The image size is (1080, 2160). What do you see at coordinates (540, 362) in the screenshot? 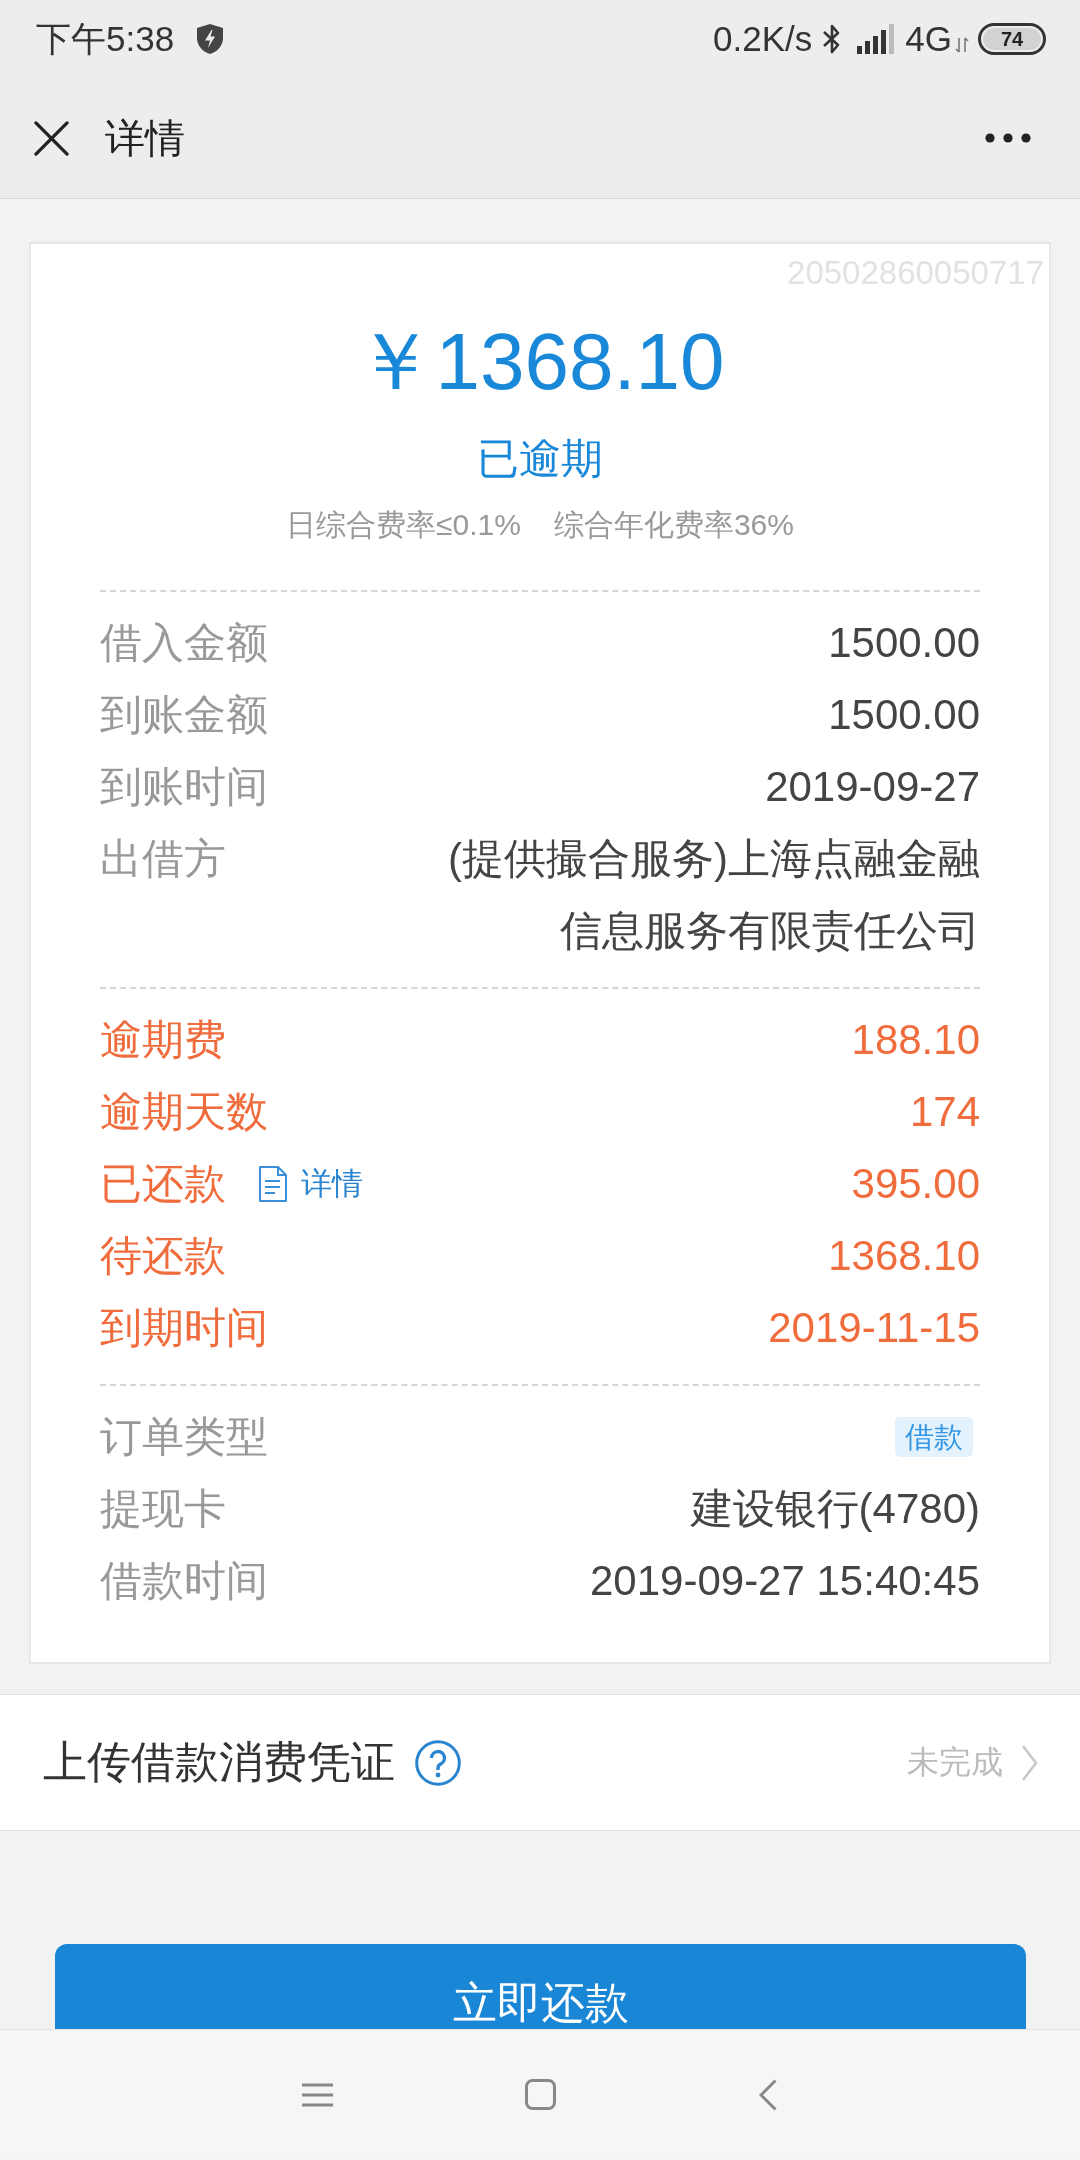
I see `amount-due: ￥1368.10` at bounding box center [540, 362].